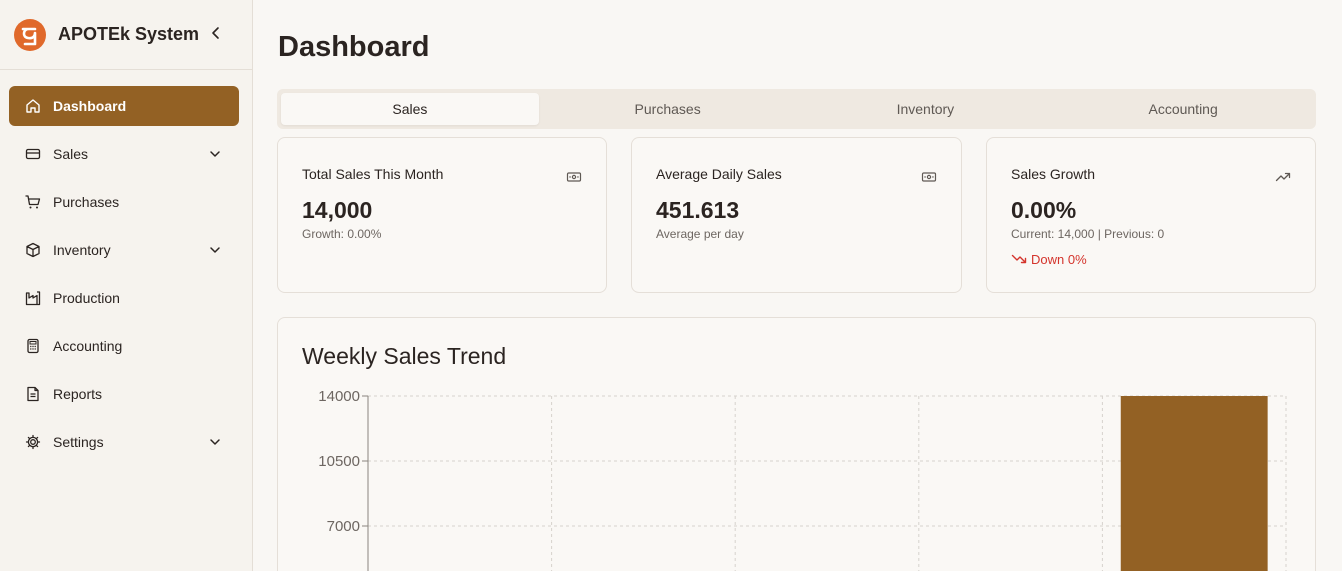  I want to click on trend-indicator: Down 0%, so click(1049, 259).